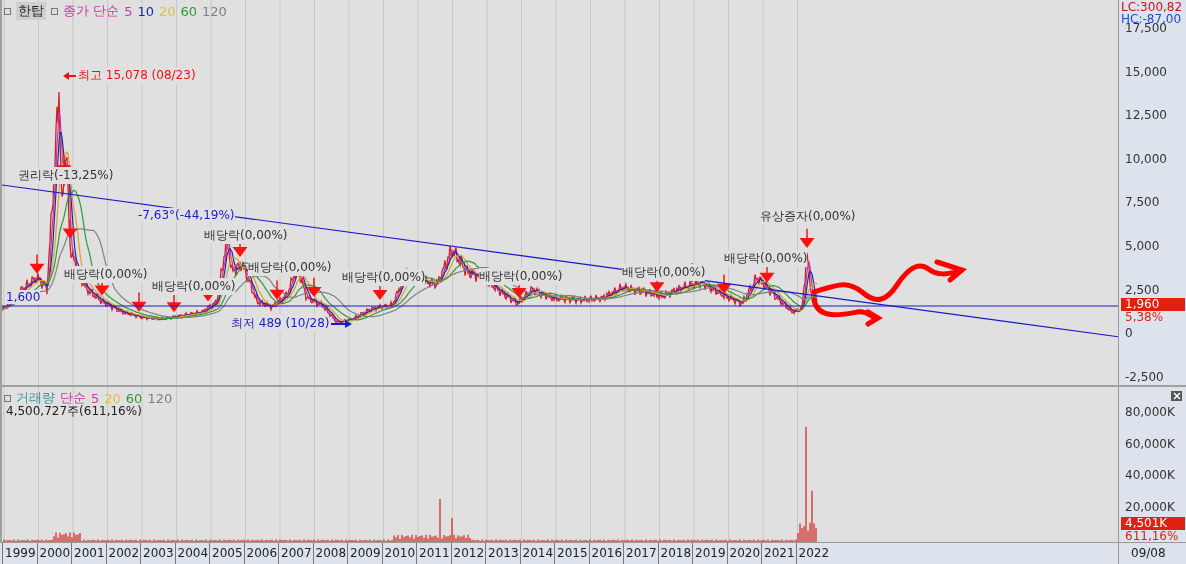  Describe the element at coordinates (398, 553) in the screenshot. I see `year-label: 2010` at that location.